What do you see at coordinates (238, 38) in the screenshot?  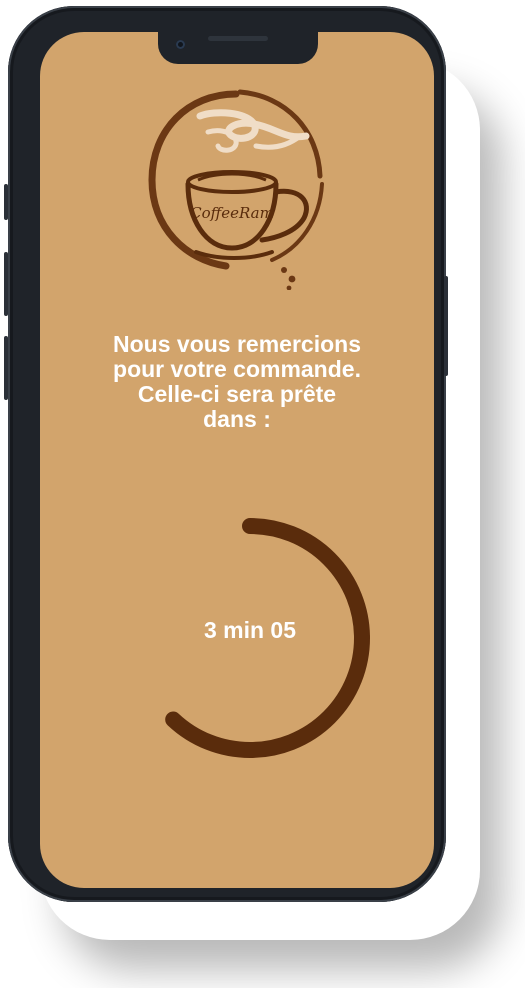 I see `earpiece-speaker` at bounding box center [238, 38].